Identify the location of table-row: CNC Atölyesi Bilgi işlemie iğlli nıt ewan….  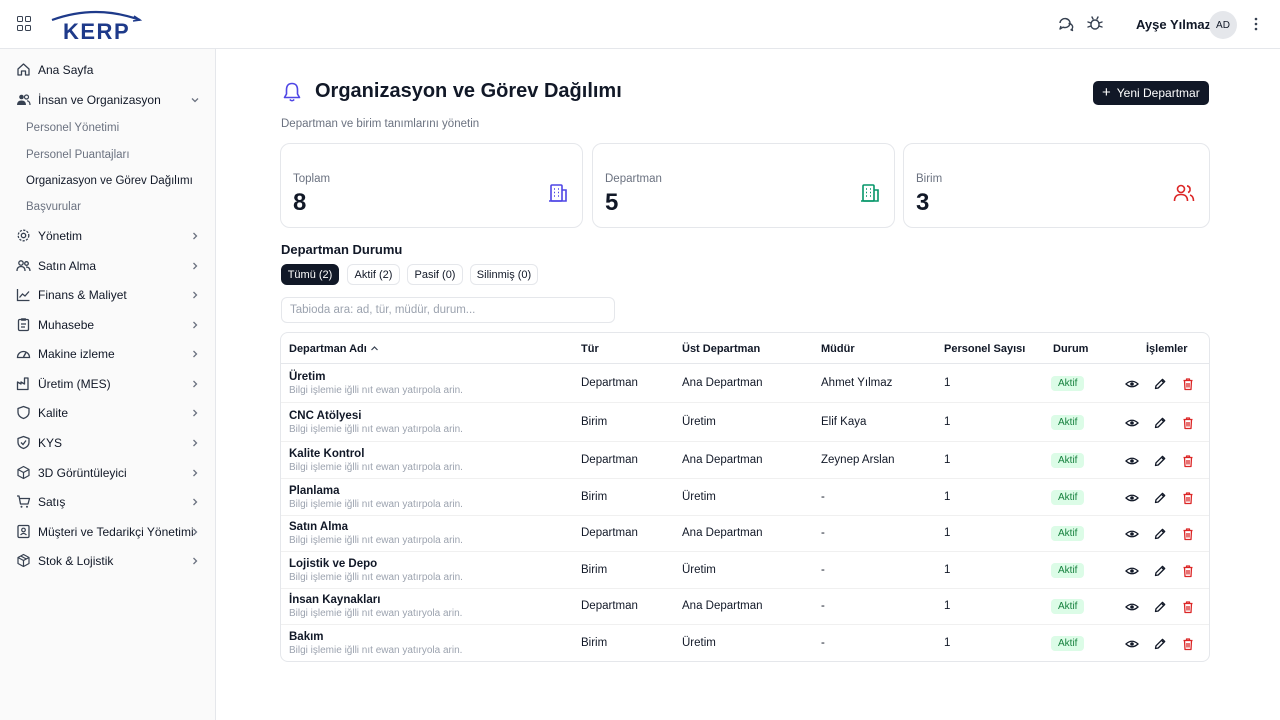
(745, 422).